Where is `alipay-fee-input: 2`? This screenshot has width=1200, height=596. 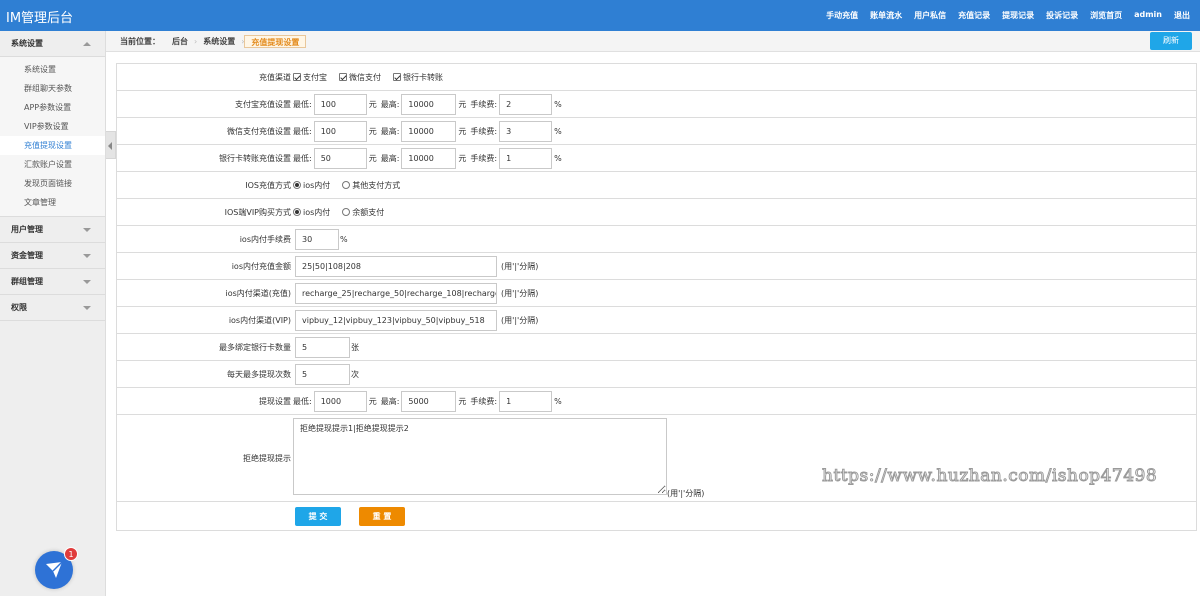
alipay-fee-input: 2 is located at coordinates (526, 104).